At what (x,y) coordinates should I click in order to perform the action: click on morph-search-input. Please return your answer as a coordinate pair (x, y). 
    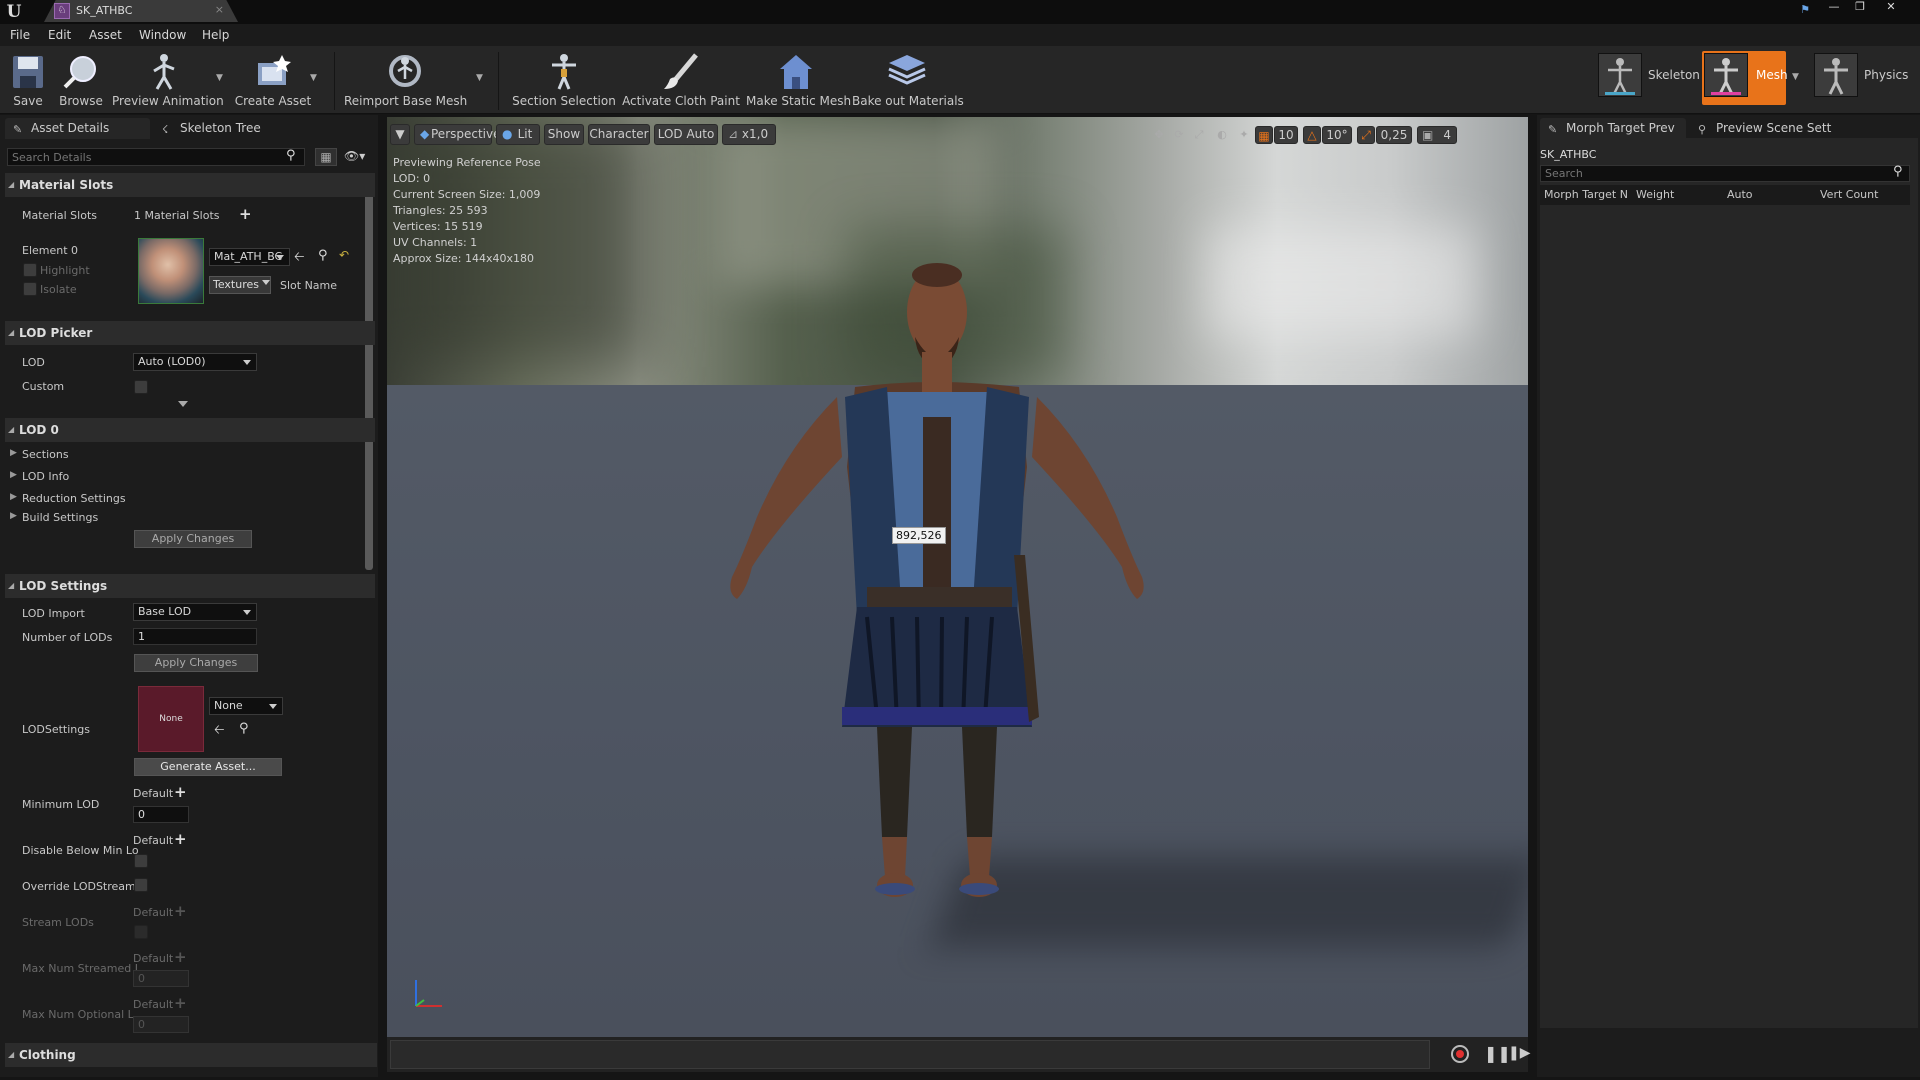
    Looking at the image, I should click on (1725, 173).